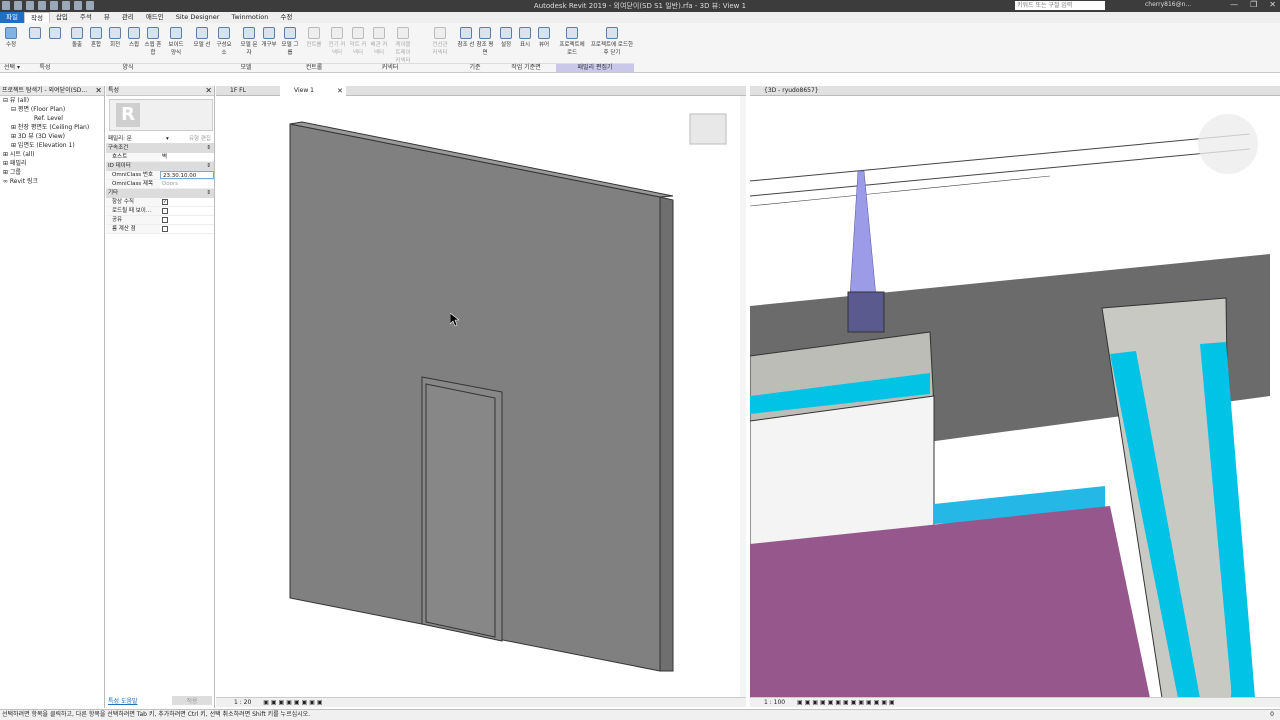 The image size is (1280, 720). What do you see at coordinates (1060, 5) in the screenshot?
I see `search-input: 키워드 또는 구절 입력` at bounding box center [1060, 5].